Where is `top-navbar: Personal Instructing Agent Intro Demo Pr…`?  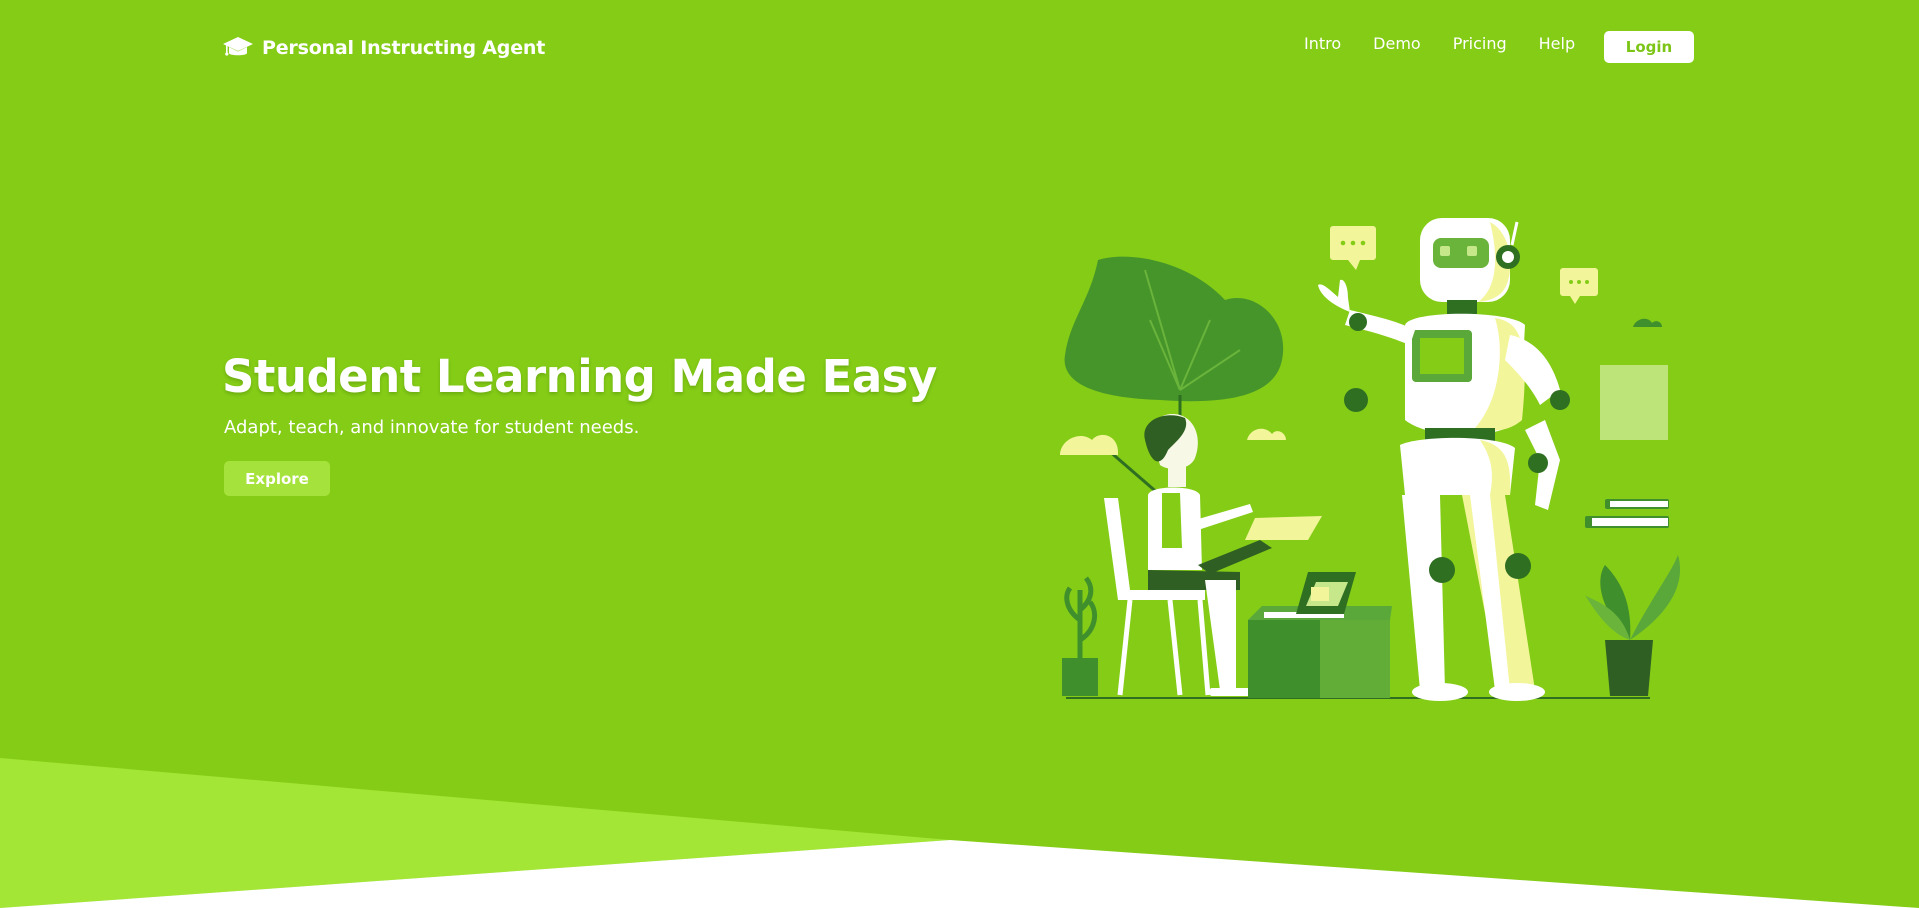
top-navbar: Personal Instructing Agent Intro Demo Pr… is located at coordinates (959, 47).